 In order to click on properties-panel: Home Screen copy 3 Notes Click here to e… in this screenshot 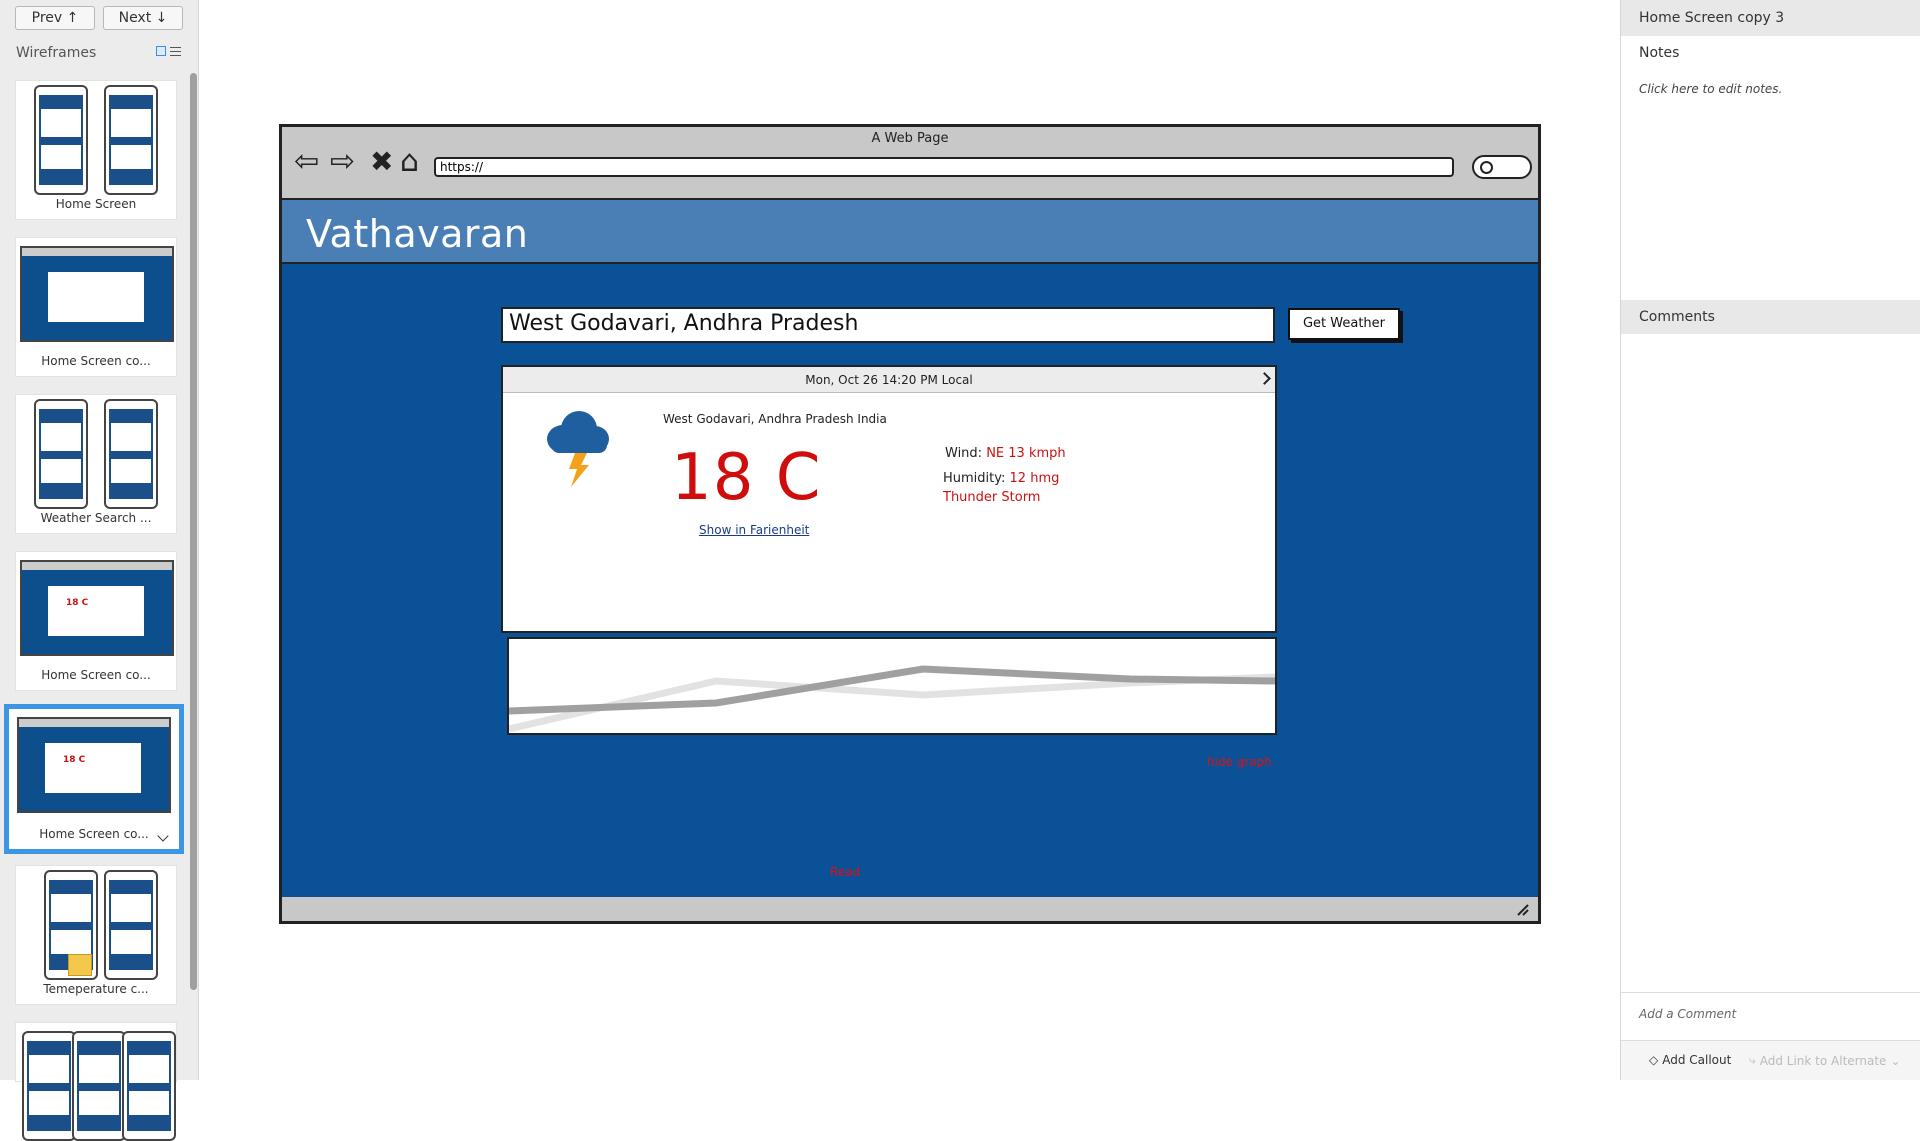, I will do `click(1770, 540)`.